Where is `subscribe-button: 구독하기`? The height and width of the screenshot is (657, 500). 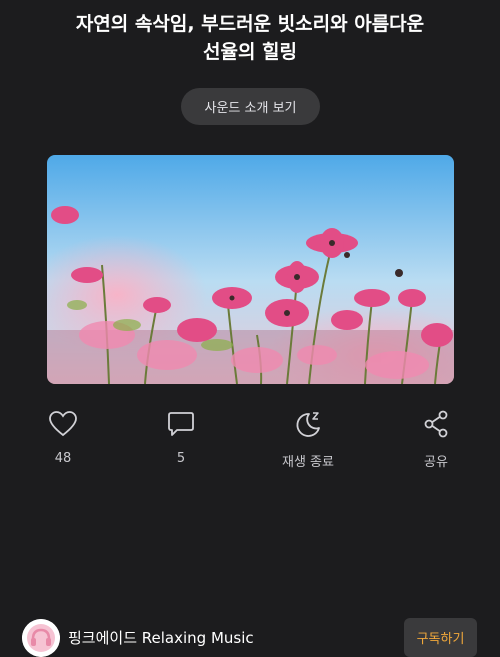 subscribe-button: 구독하기 is located at coordinates (440, 637).